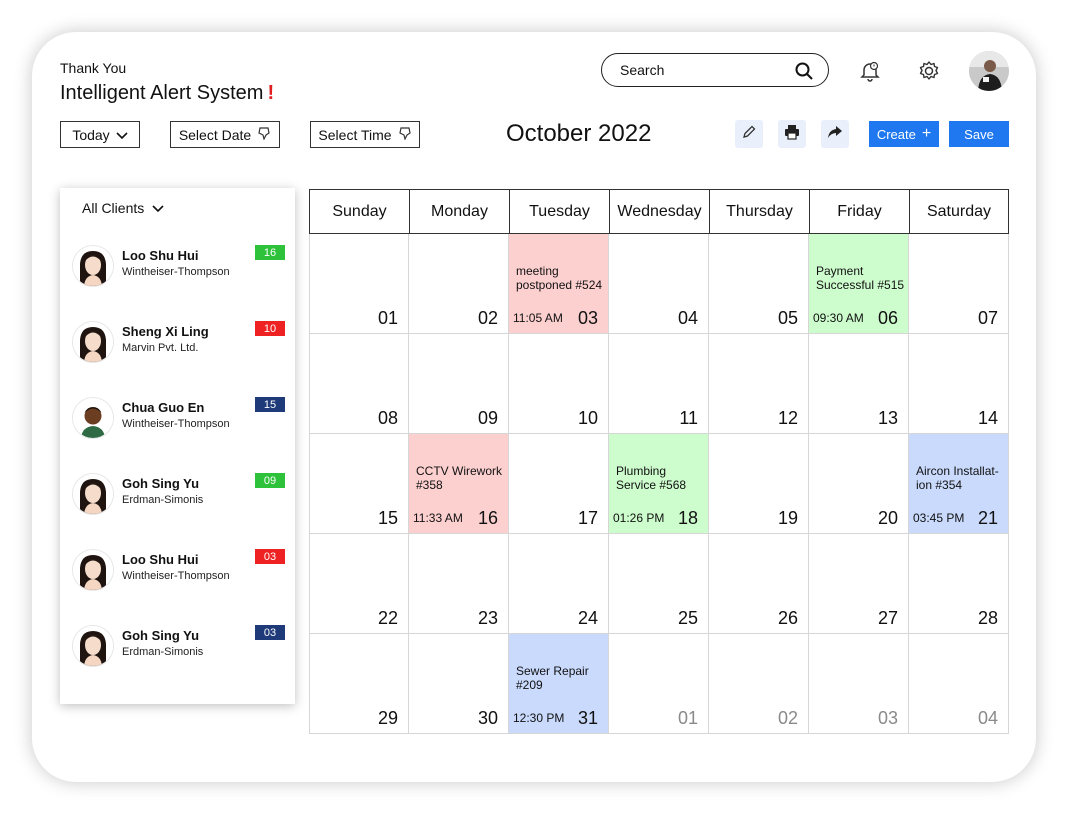 This screenshot has height=820, width=1074. Describe the element at coordinates (959, 484) in the screenshot. I see `calendar-event-cell: Aircon Installat-ion #354 03:45 PM 21` at that location.